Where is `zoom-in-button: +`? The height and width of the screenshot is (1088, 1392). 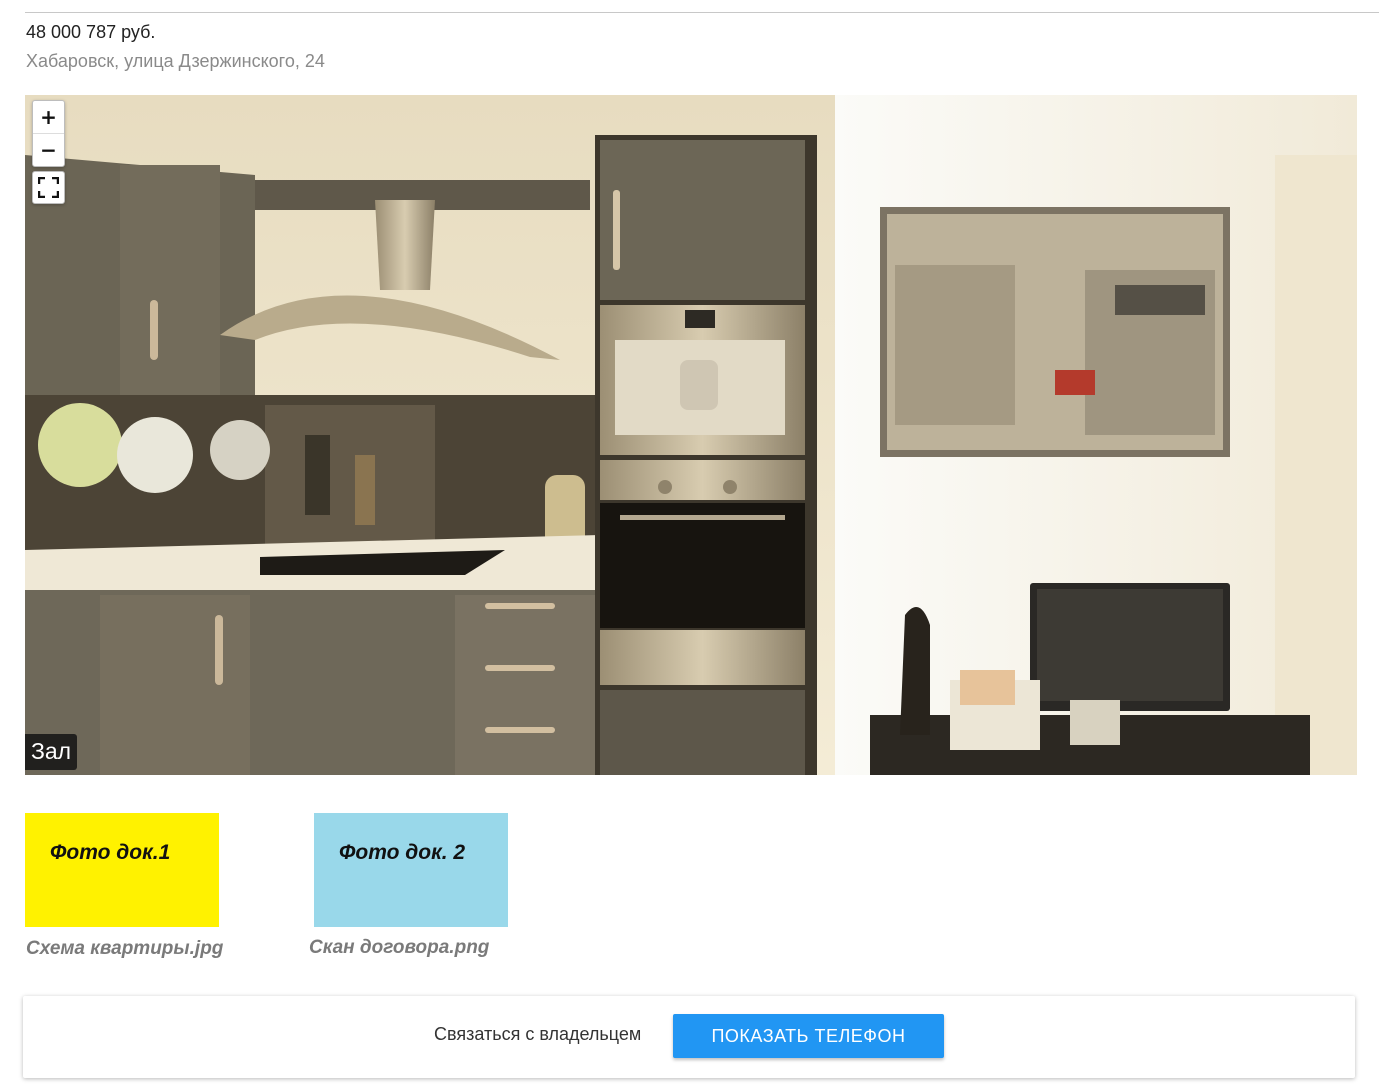 zoom-in-button: + is located at coordinates (48, 117).